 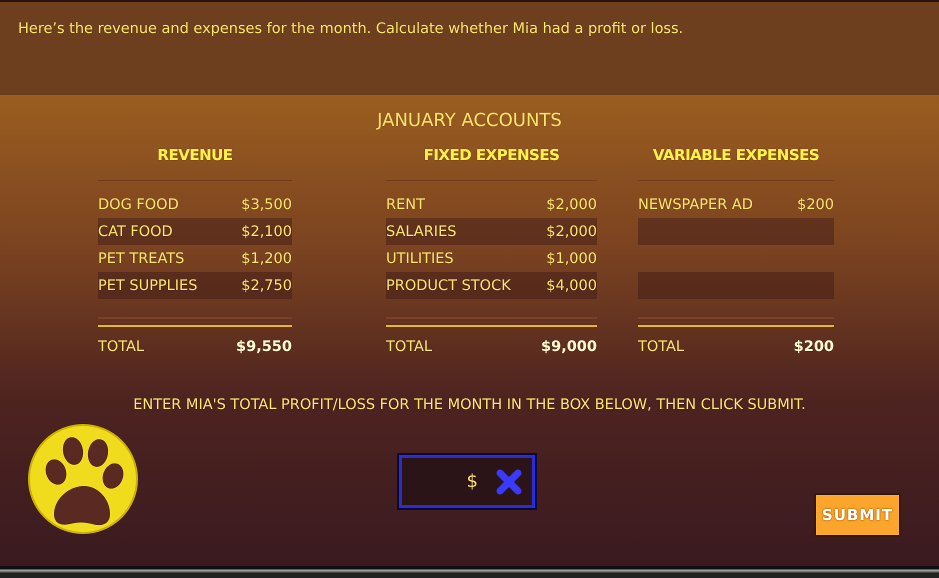 What do you see at coordinates (736, 163) in the screenshot?
I see `column-heading: VARIABLE EXPENSES` at bounding box center [736, 163].